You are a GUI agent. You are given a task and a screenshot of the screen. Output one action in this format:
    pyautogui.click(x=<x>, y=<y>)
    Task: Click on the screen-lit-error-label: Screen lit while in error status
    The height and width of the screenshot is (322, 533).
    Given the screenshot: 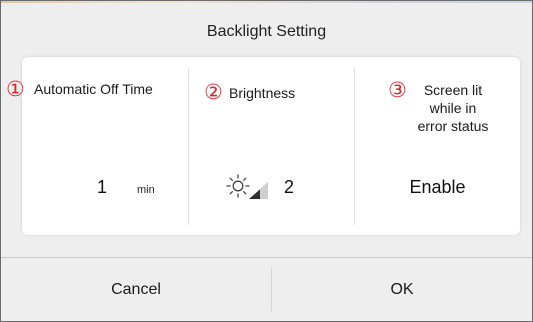 What is the action you would take?
    pyautogui.click(x=453, y=108)
    